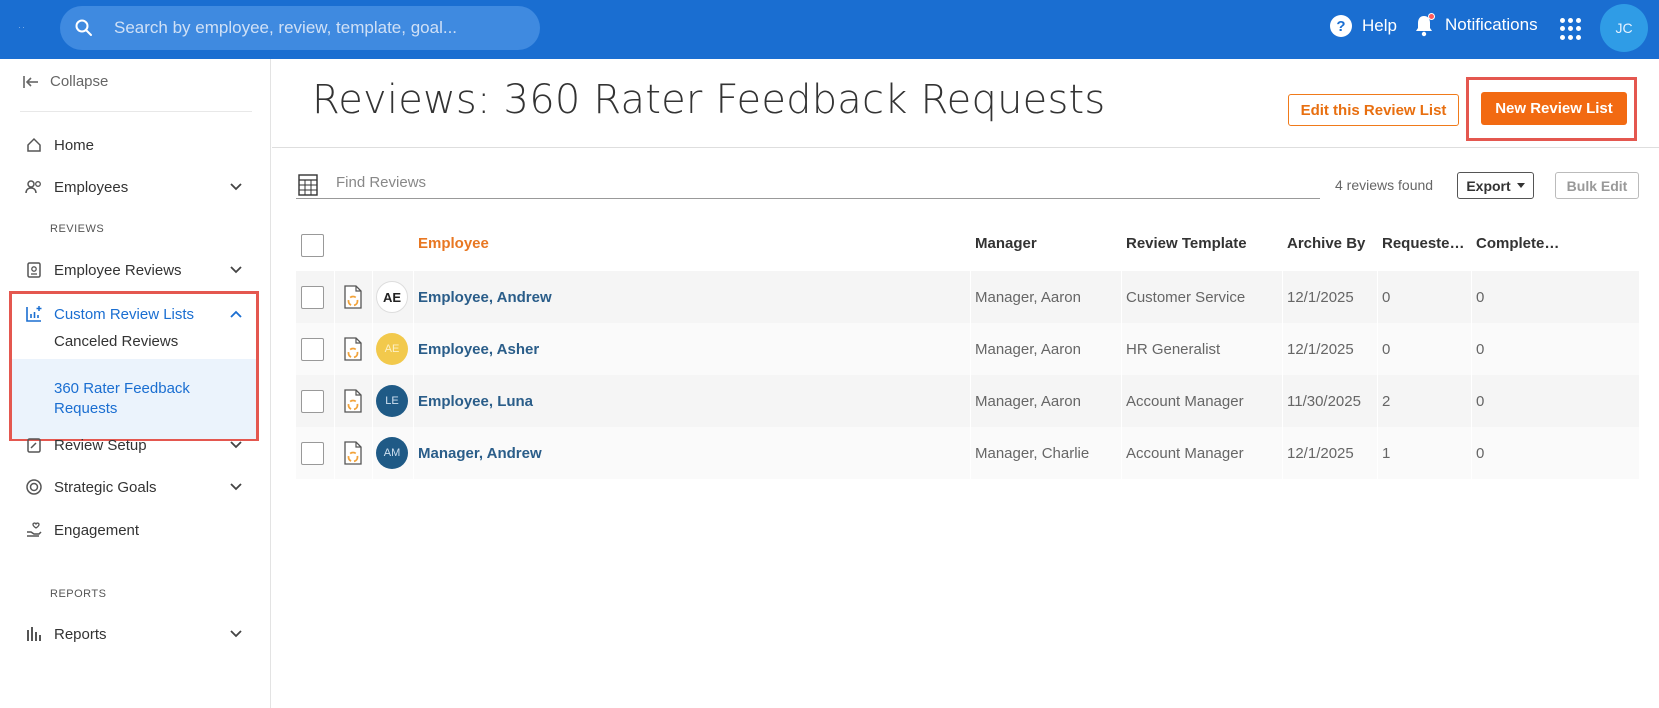 The height and width of the screenshot is (708, 1659). I want to click on sidebar-item-home: Home, so click(134, 145).